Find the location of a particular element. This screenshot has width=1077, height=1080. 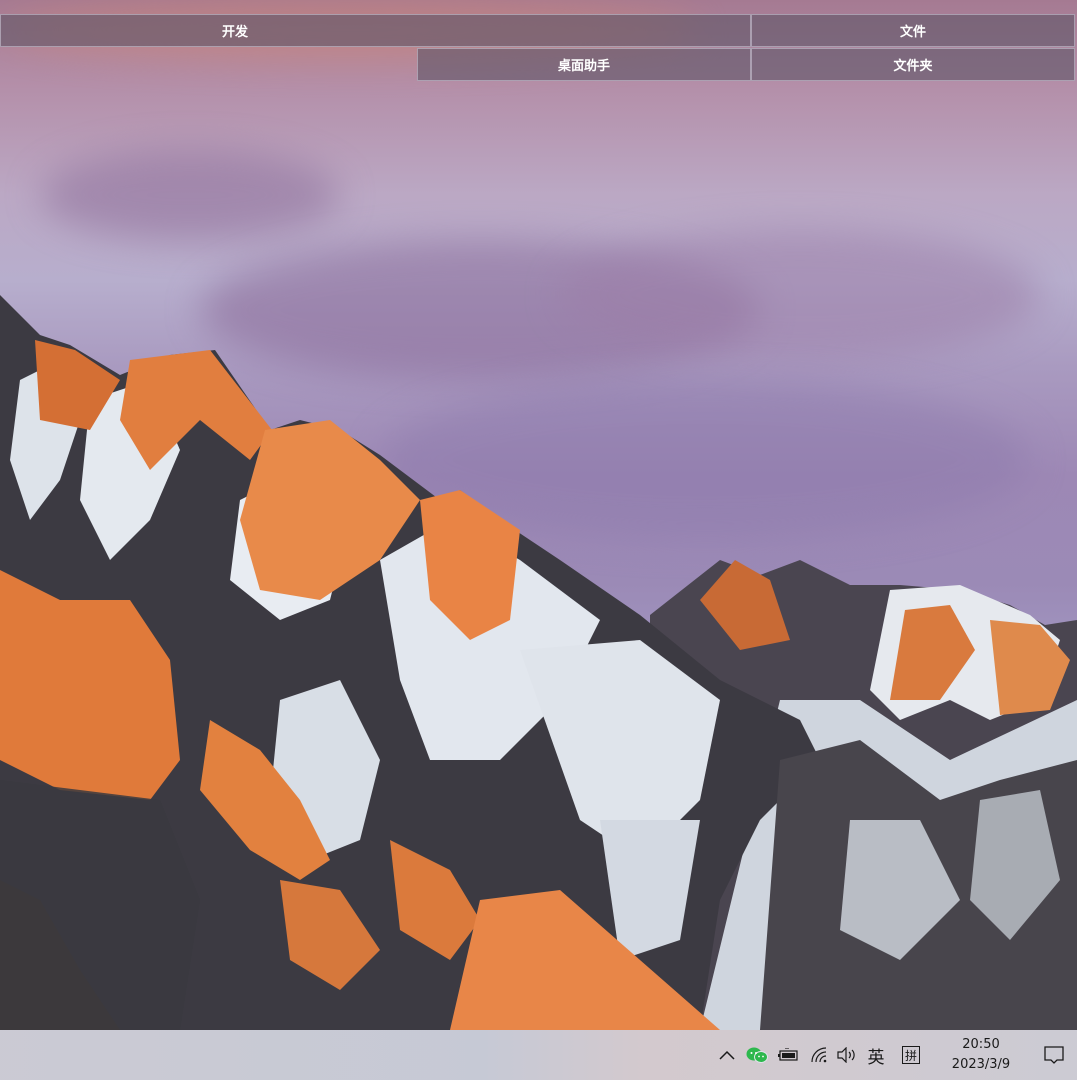

clock-time: 20:50 is located at coordinates (981, 1044).